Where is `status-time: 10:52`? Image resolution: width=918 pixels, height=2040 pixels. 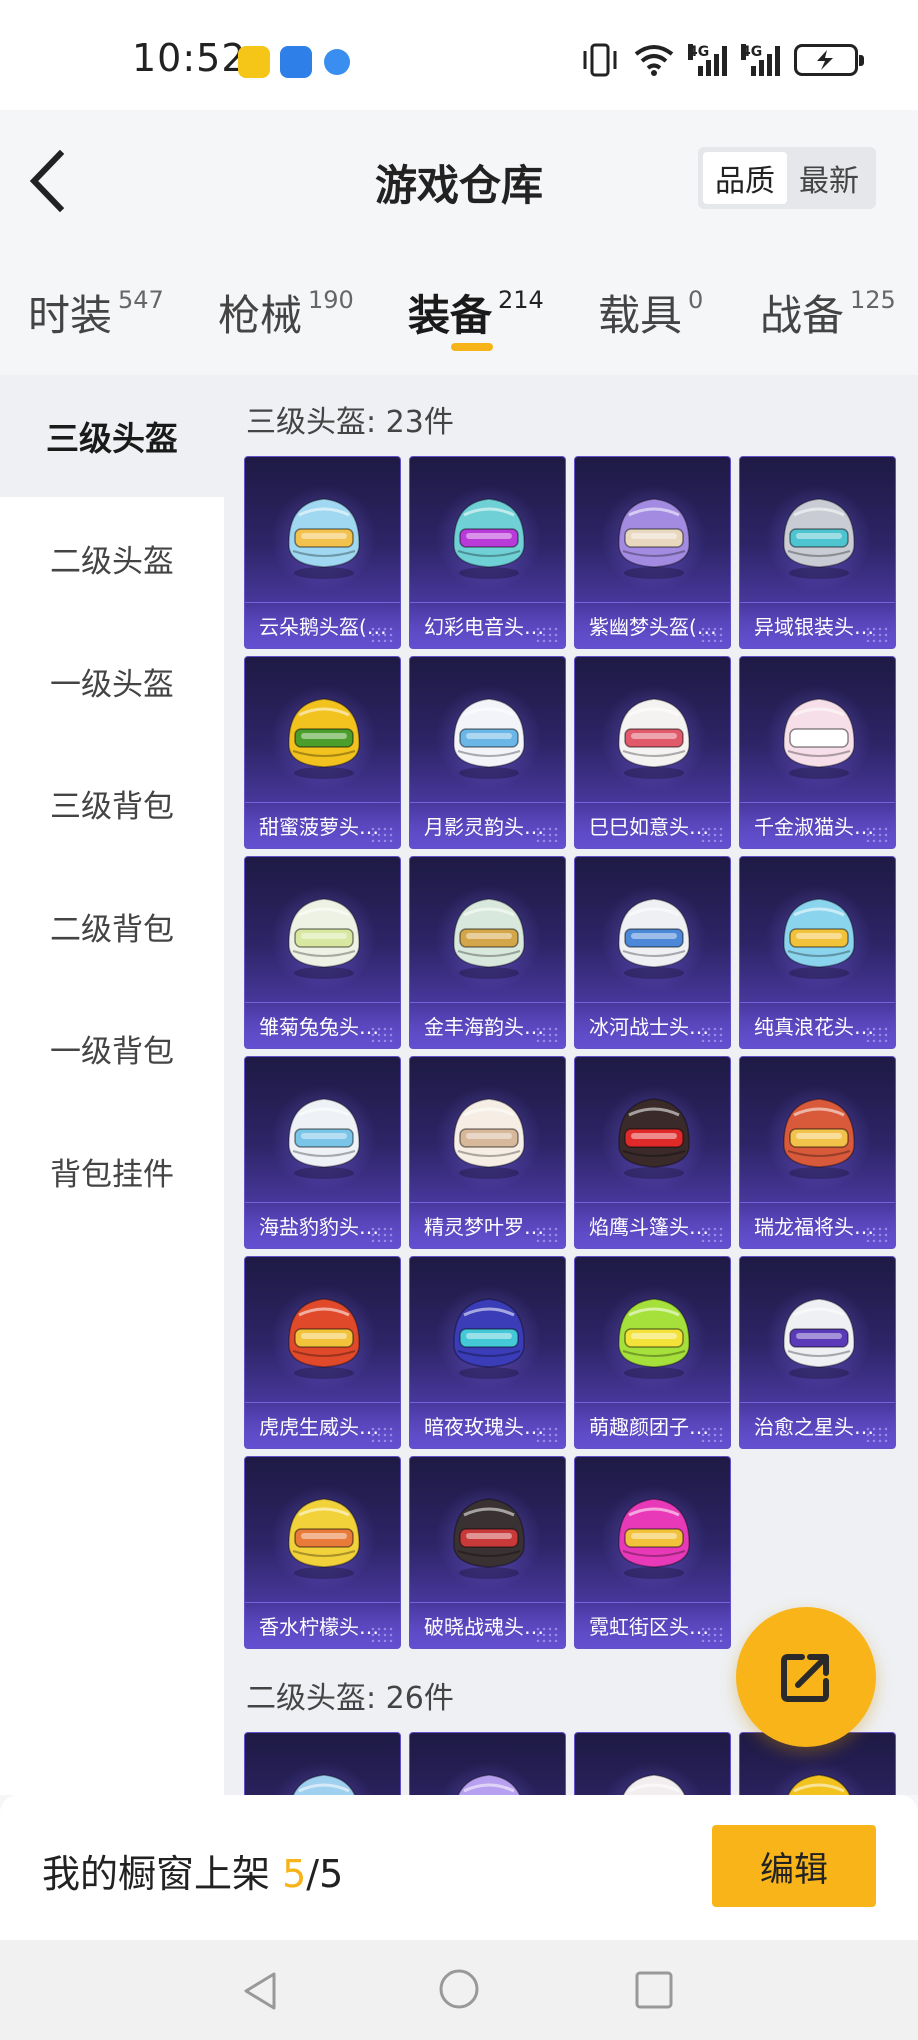 status-time: 10:52 is located at coordinates (189, 58).